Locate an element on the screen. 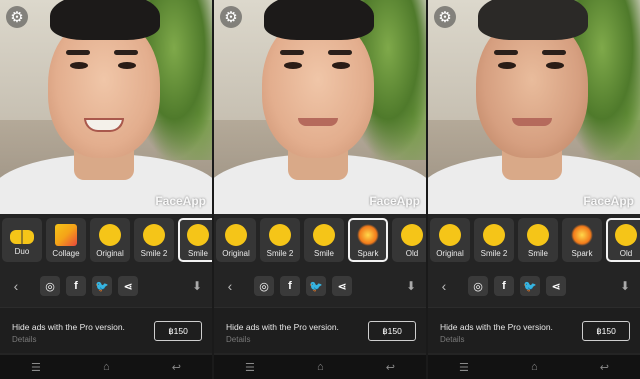  filter-carousel: Duo Collage Original Smile 2 Smile is located at coordinates (106, 244).